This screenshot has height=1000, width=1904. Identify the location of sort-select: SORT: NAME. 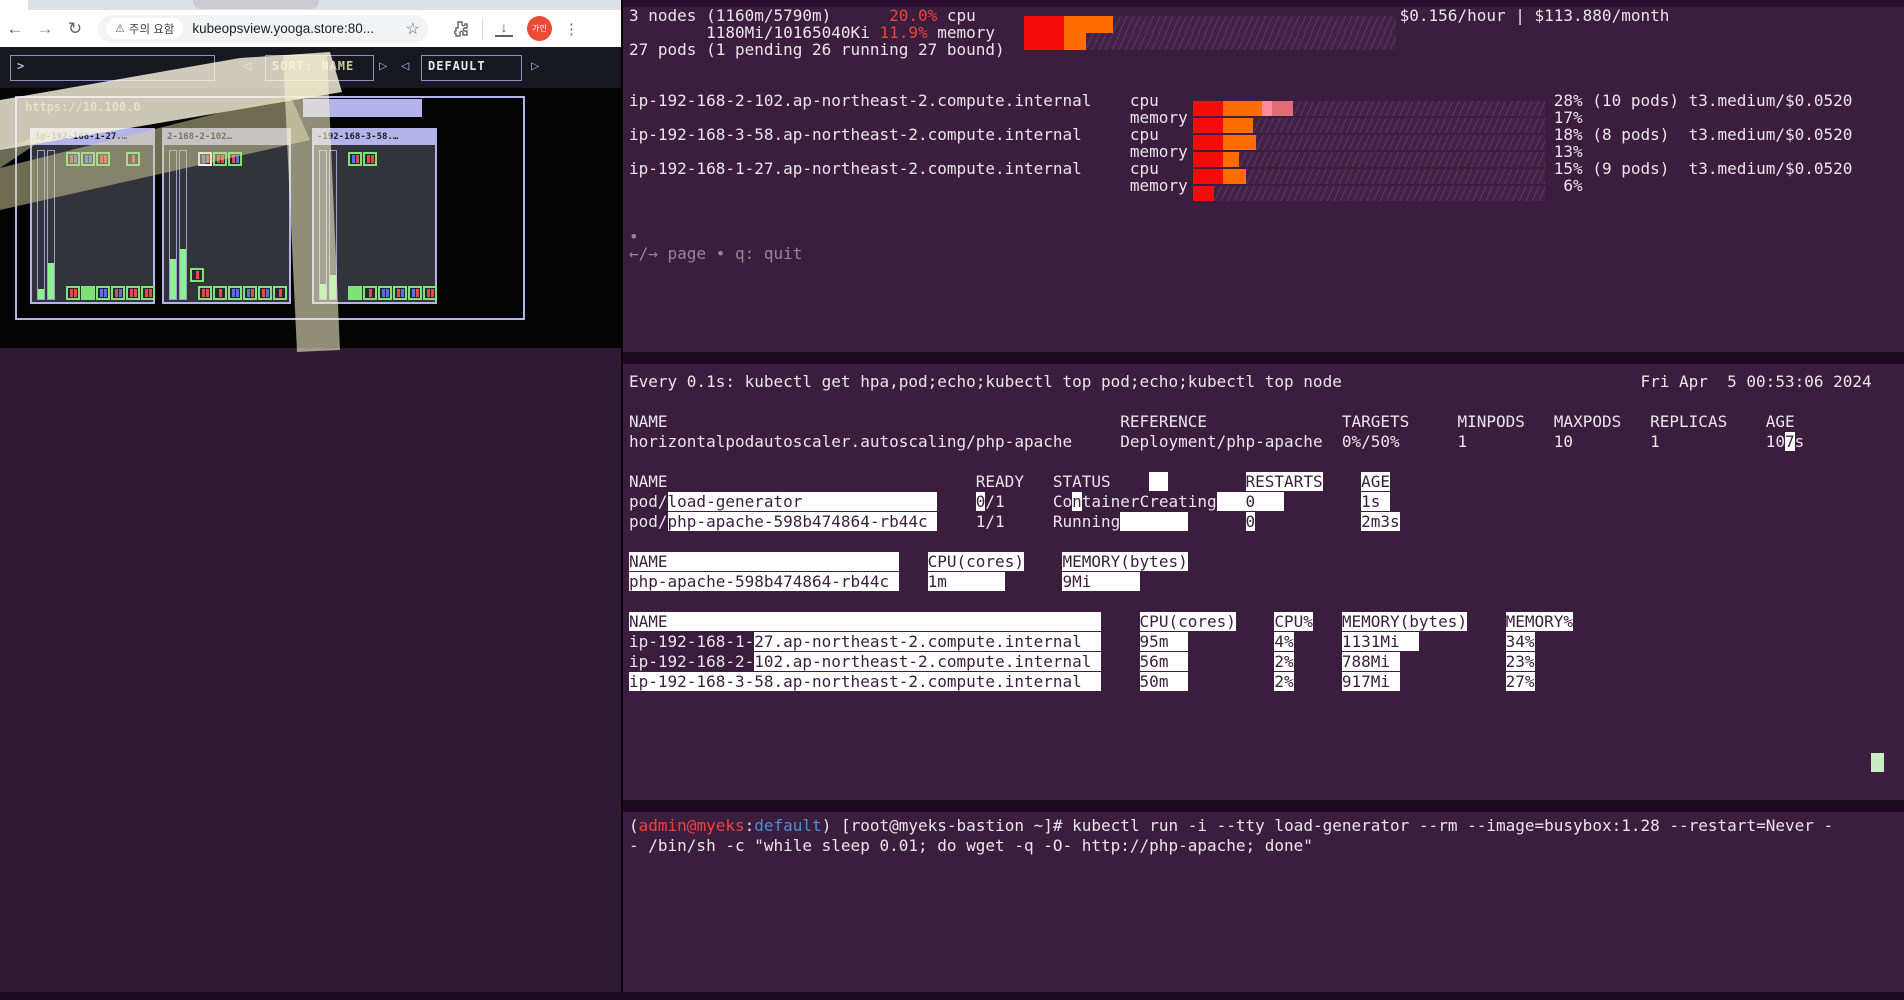
(319, 68).